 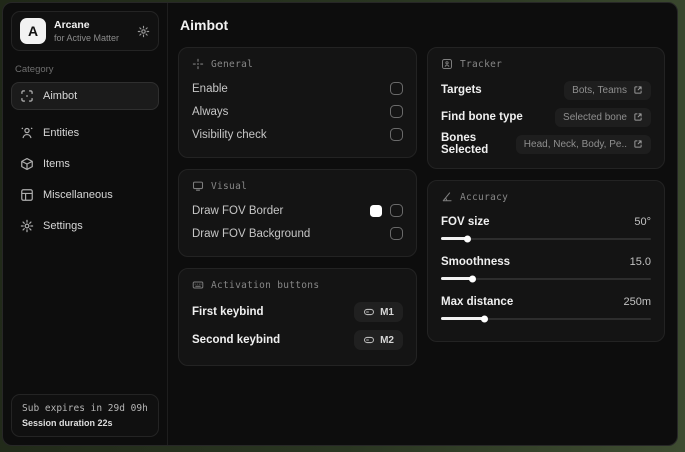 What do you see at coordinates (198, 186) in the screenshot?
I see `monitor-icon` at bounding box center [198, 186].